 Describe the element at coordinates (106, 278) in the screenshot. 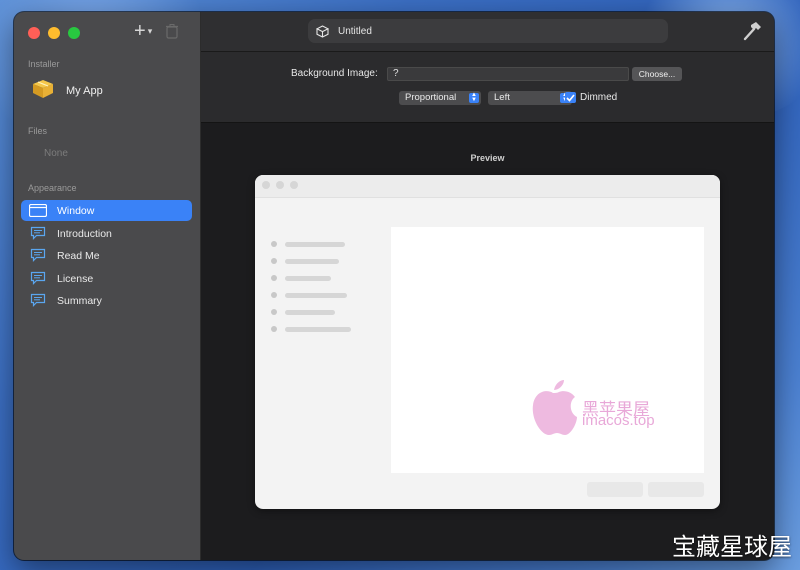

I see `sidebar-item-license: License` at that location.